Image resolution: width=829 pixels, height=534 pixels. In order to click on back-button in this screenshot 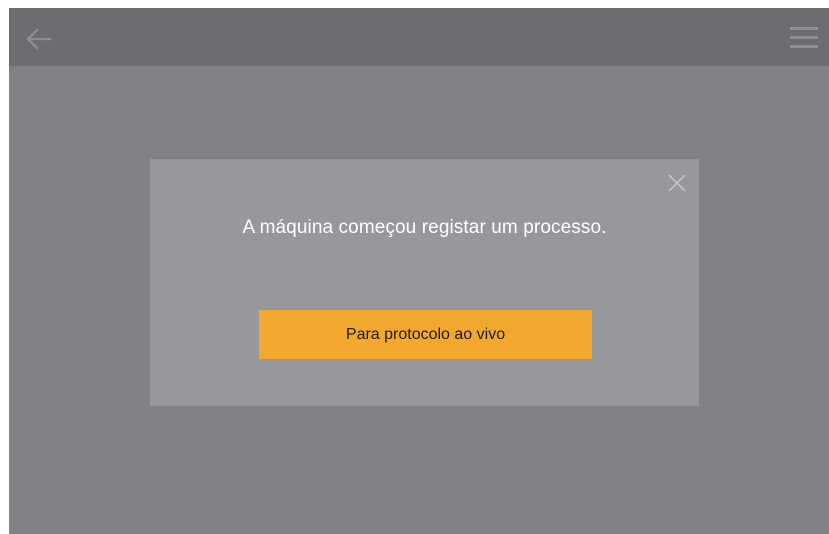, I will do `click(38, 39)`.